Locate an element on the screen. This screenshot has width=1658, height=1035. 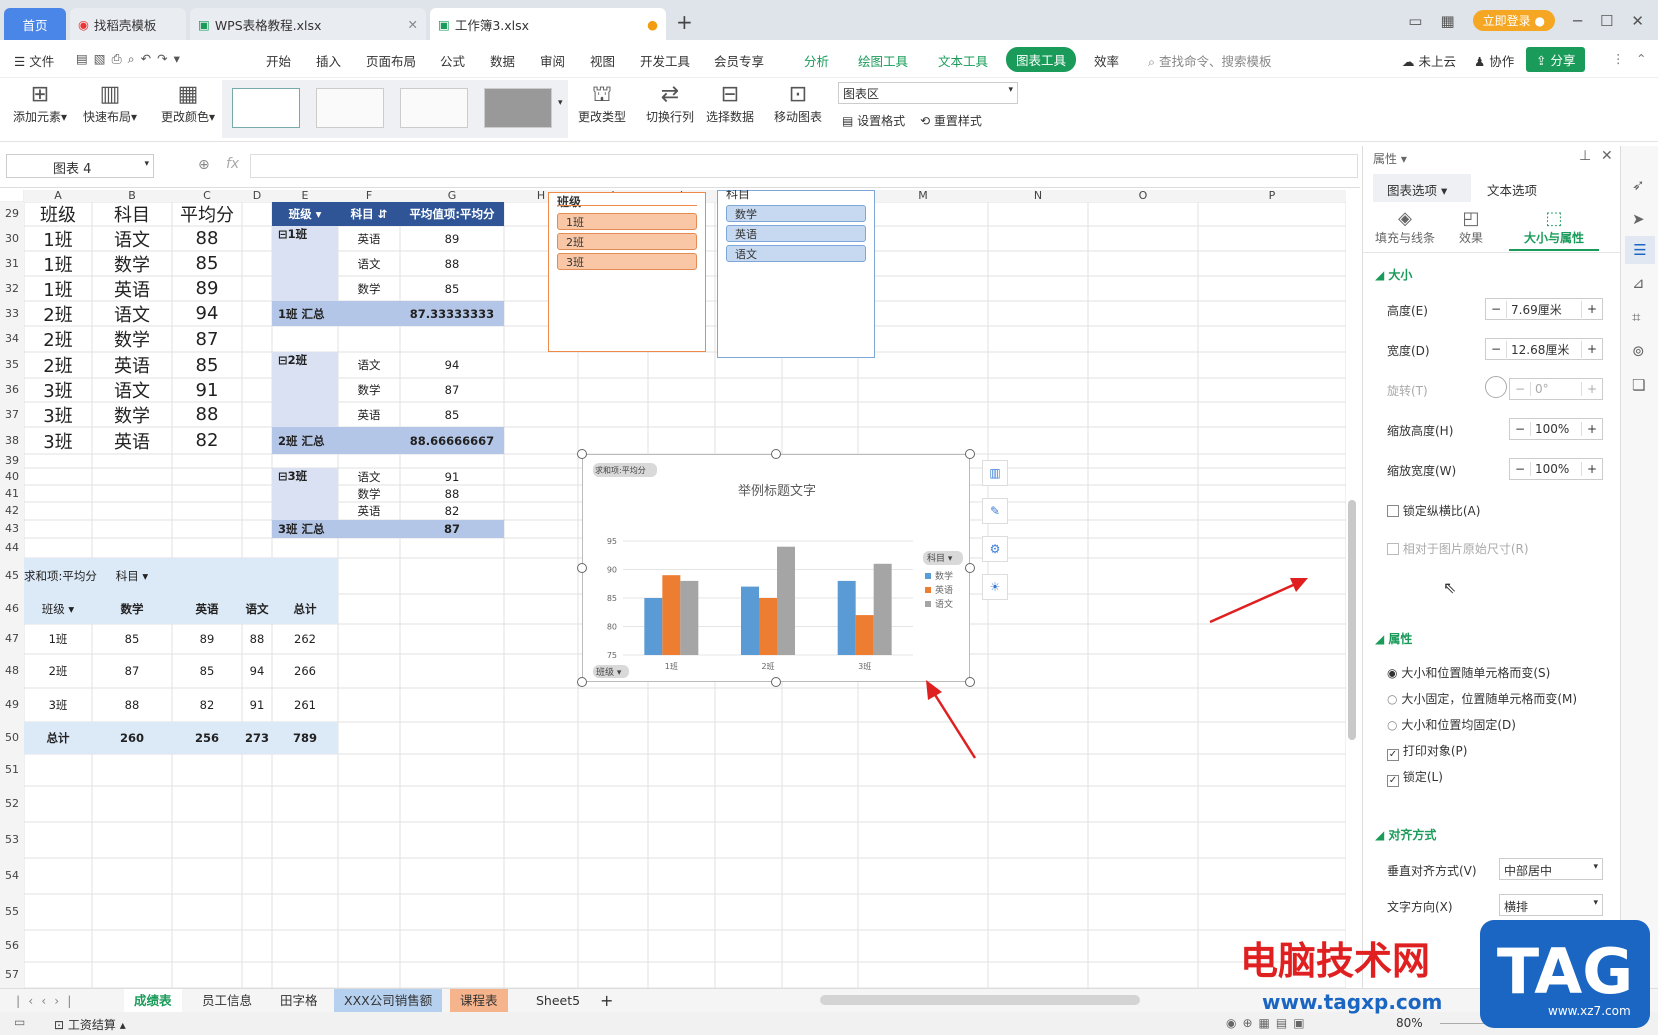
tab-chart-options: 图表选项 ▾ is located at coordinates (1422, 188).